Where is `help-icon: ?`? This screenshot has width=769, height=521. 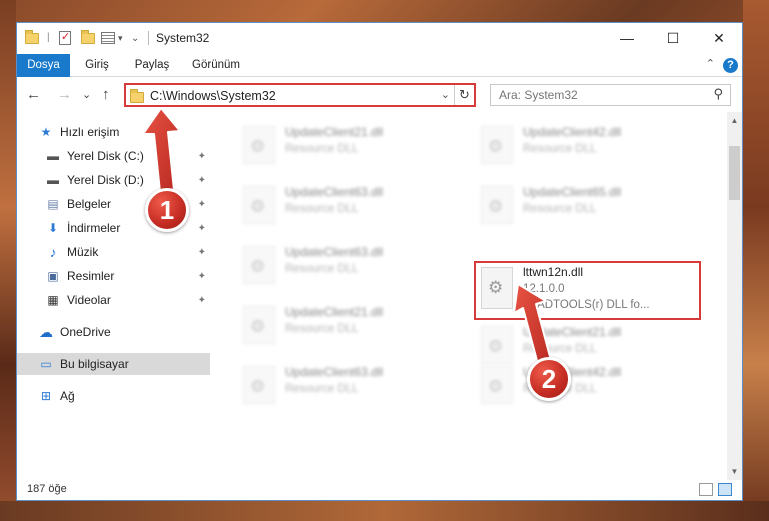 help-icon: ? is located at coordinates (730, 65).